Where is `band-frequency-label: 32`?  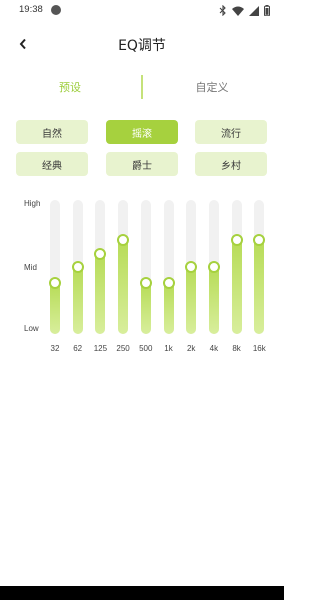 band-frequency-label: 32 is located at coordinates (55, 348).